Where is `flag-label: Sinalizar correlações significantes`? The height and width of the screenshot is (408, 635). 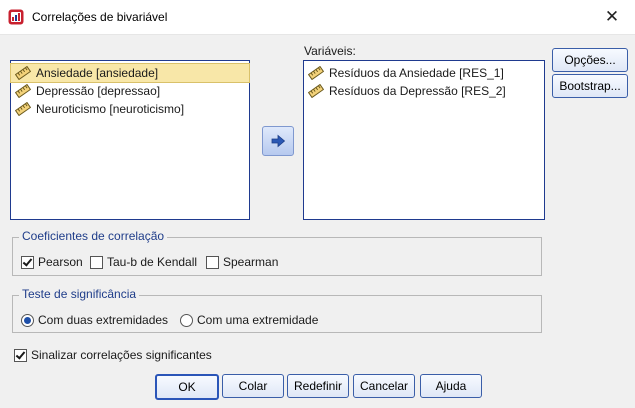
flag-label: Sinalizar correlações significantes is located at coordinates (121, 355).